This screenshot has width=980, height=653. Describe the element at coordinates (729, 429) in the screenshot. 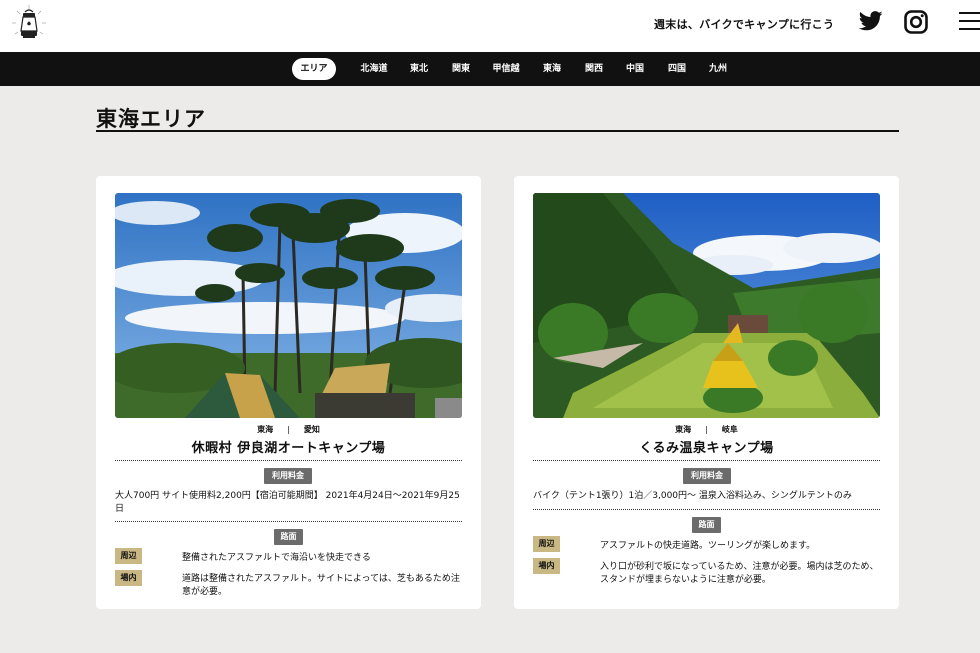

I see `prefecture-label: 岐阜` at that location.